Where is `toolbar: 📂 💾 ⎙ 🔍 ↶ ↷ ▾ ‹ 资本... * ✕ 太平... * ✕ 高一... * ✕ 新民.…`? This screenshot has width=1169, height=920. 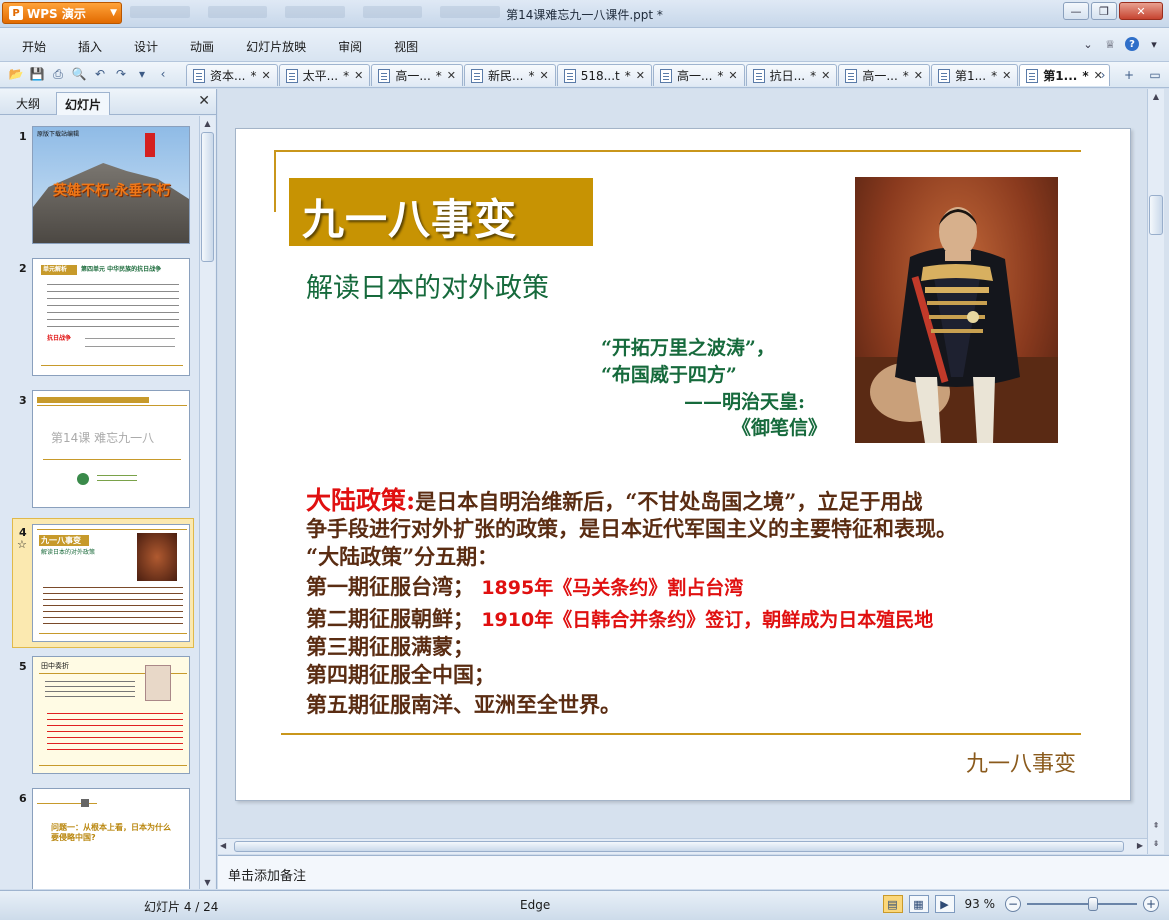
toolbar: 📂 💾 ⎙ 🔍 ↶ ↷ ▾ ‹ 资本... * ✕ 太平... * ✕ 高一... * ✕ 新民.… is located at coordinates (584, 75).